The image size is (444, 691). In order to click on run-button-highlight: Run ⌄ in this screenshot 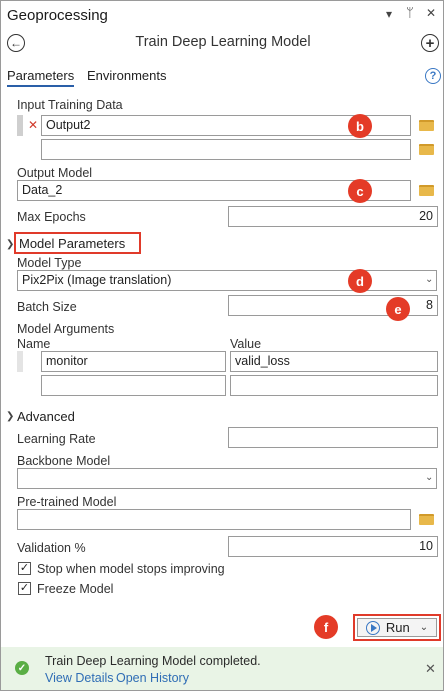, I will do `click(397, 627)`.